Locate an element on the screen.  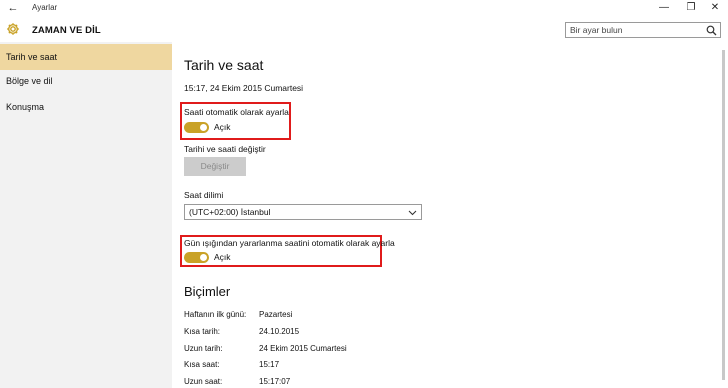
timezone-select: (UTC+02:00) İstanbul is located at coordinates (303, 212).